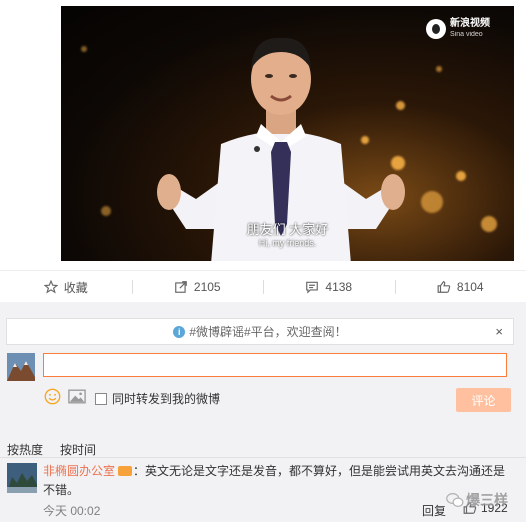 Image resolution: width=526 pixels, height=522 pixels. What do you see at coordinates (499, 331) in the screenshot?
I see `close-icon: ×` at bounding box center [499, 331].